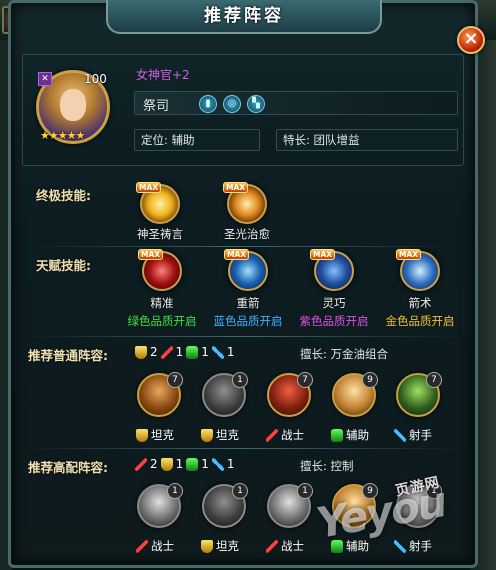  Describe the element at coordinates (296, 140) in the screenshot. I see `specialty-label: 特长:` at that location.